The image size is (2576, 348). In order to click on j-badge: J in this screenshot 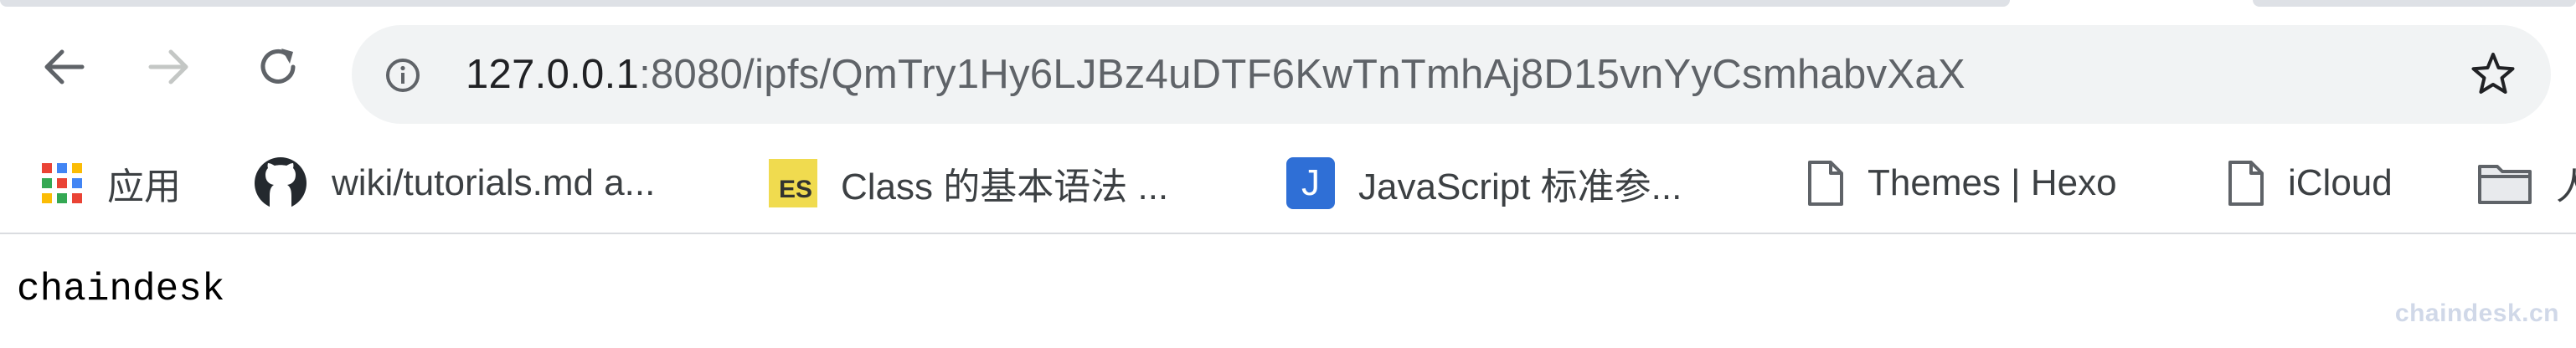, I will do `click(1310, 183)`.